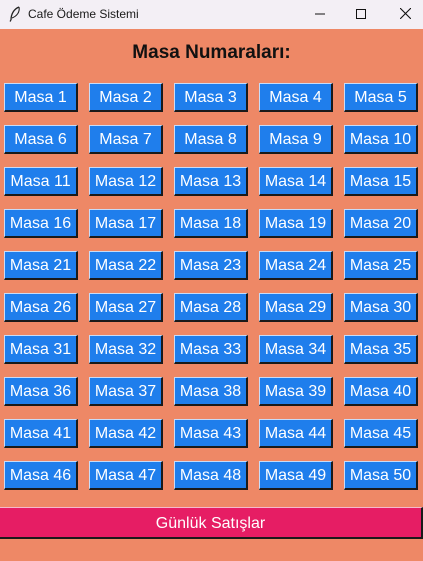  Describe the element at coordinates (126, 391) in the screenshot. I see `table-button: Masa 37` at that location.